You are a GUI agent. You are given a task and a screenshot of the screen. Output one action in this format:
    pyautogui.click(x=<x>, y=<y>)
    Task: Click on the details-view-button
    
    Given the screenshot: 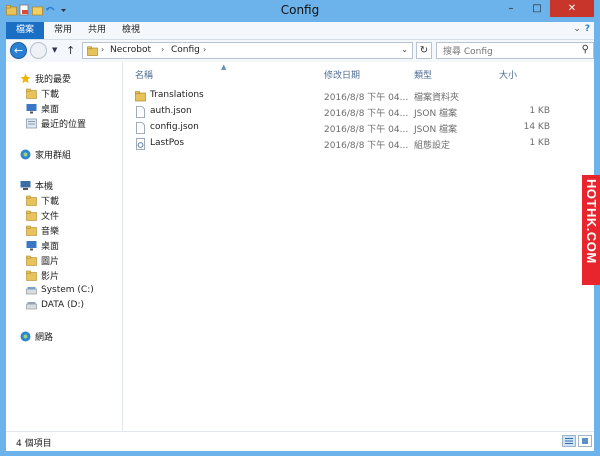 What is the action you would take?
    pyautogui.click(x=569, y=441)
    